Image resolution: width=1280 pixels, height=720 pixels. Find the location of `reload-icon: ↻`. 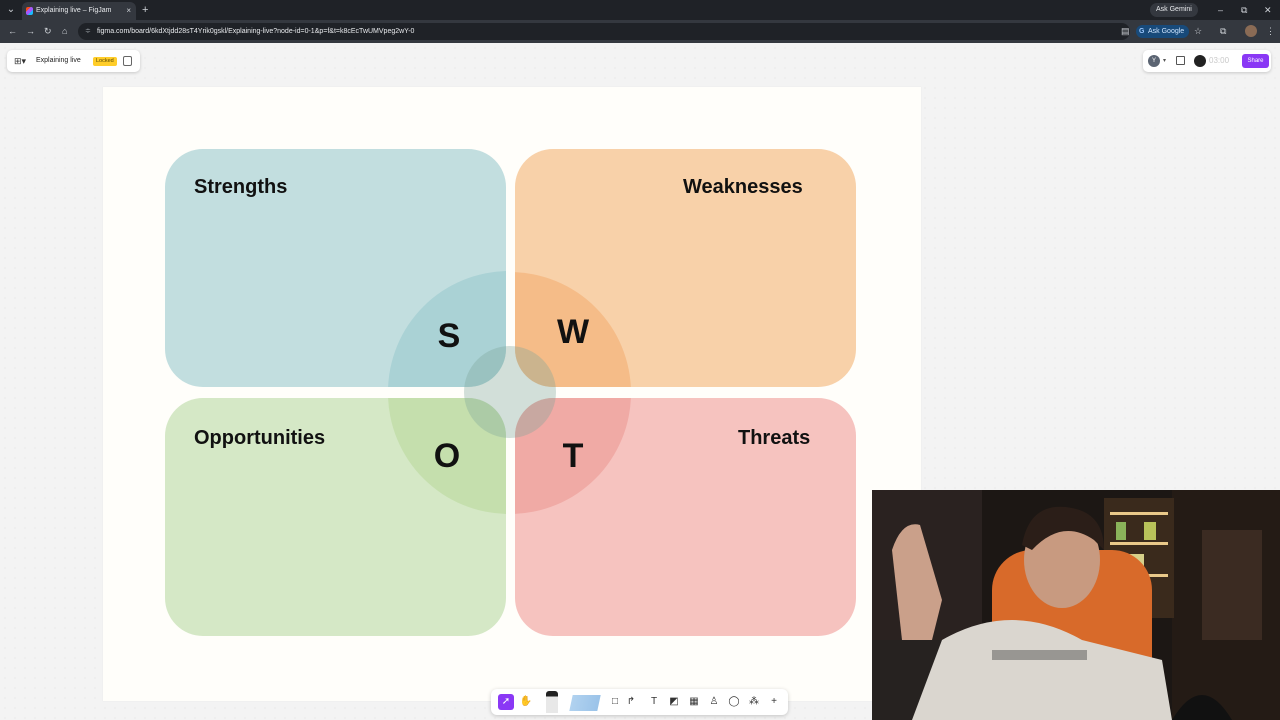

reload-icon: ↻ is located at coordinates (48, 31).